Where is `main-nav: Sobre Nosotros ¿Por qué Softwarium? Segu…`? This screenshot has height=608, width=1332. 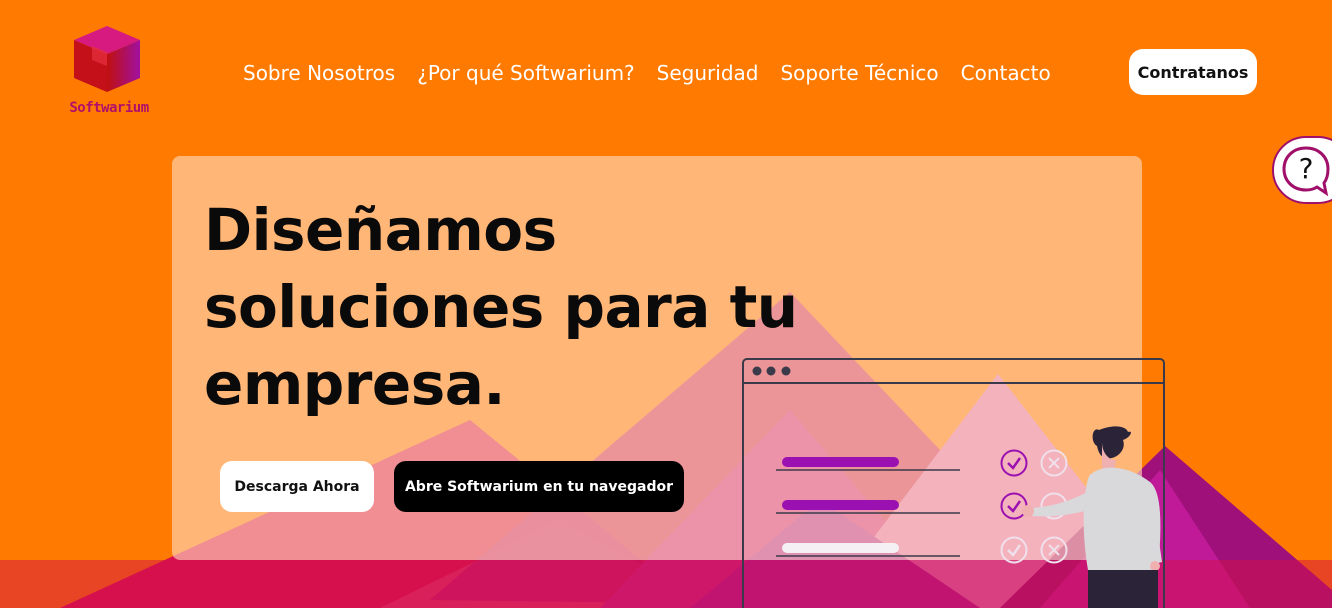
main-nav: Sobre Nosotros ¿Por qué Softwarium? Segu… is located at coordinates (647, 73).